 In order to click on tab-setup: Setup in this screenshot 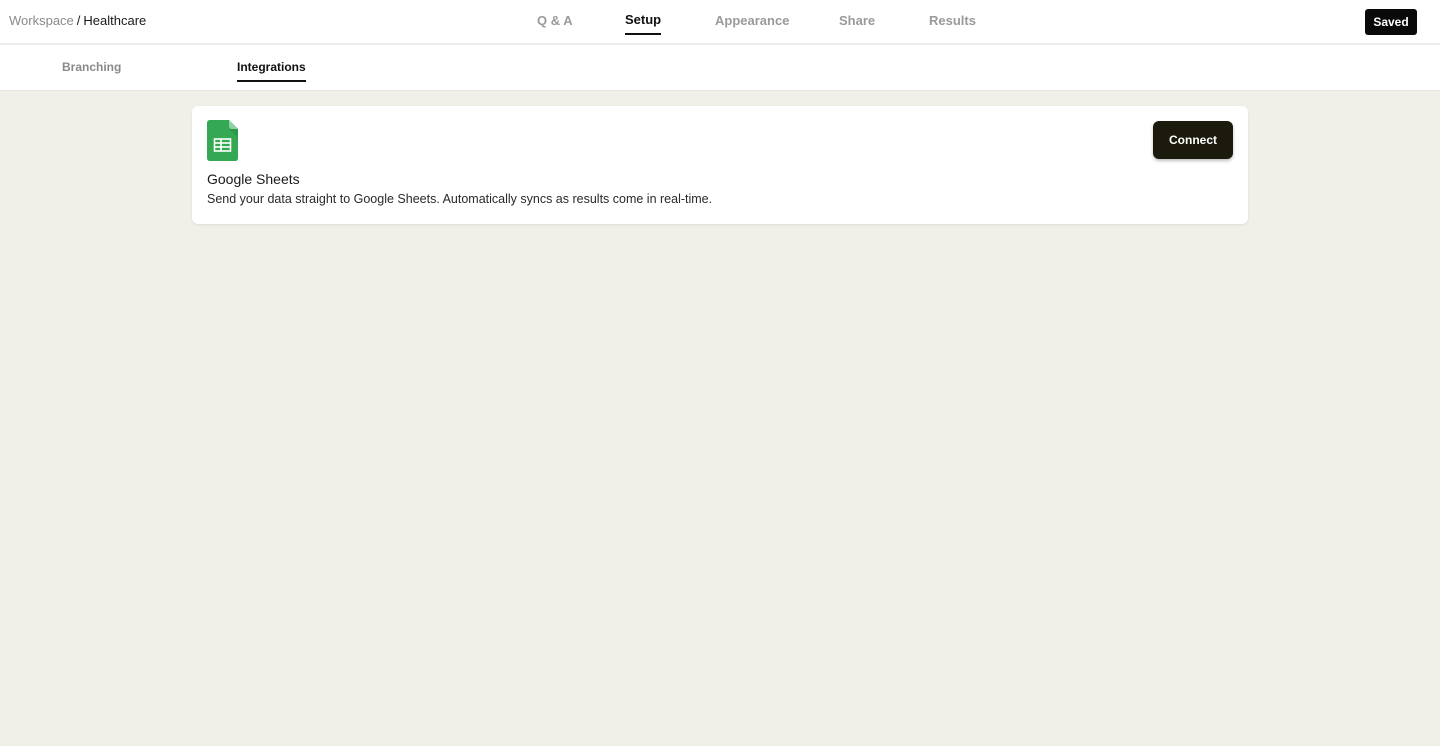, I will do `click(643, 23)`.